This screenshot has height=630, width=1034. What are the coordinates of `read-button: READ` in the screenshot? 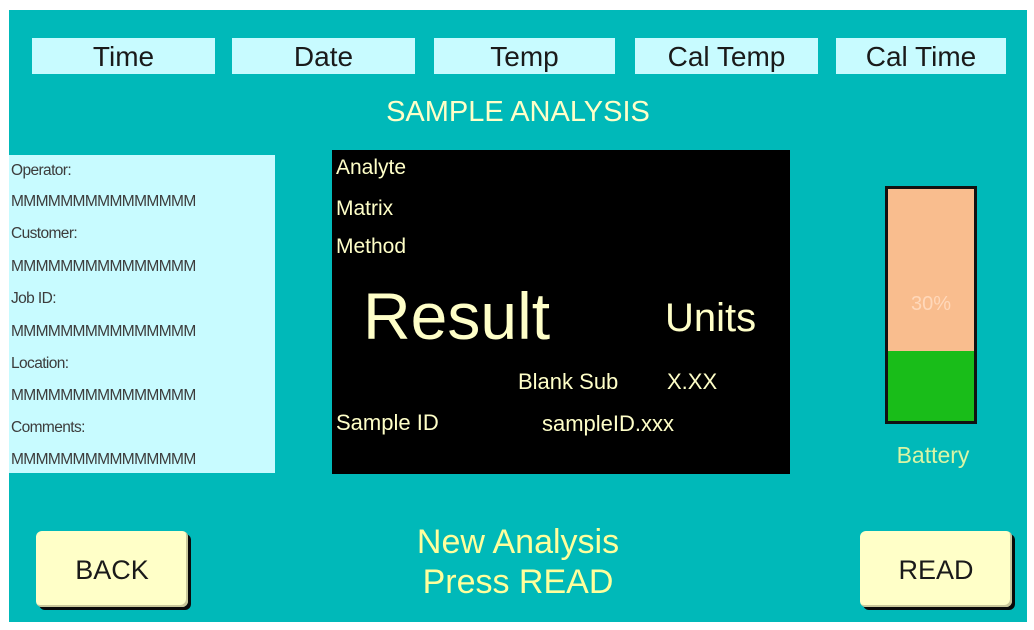 It's located at (936, 569).